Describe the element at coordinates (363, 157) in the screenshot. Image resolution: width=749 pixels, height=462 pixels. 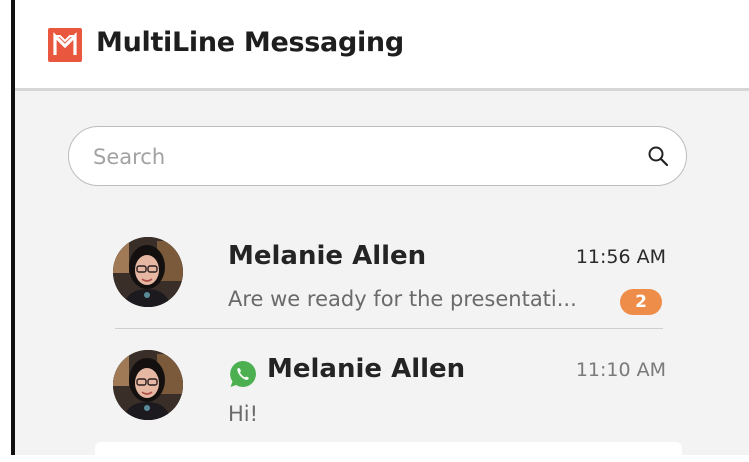
I see `search-input` at that location.